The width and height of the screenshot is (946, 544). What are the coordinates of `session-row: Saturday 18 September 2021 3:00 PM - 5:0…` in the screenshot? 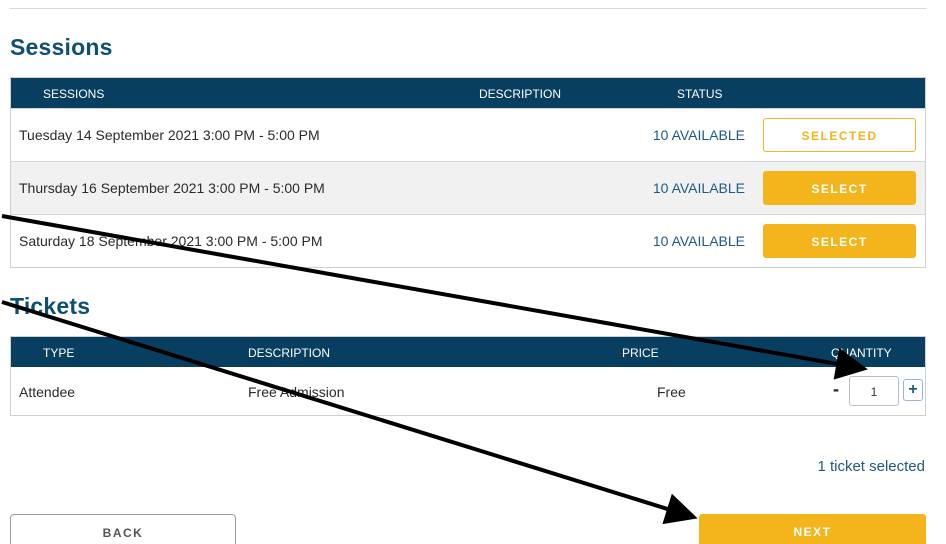 It's located at (468, 240).